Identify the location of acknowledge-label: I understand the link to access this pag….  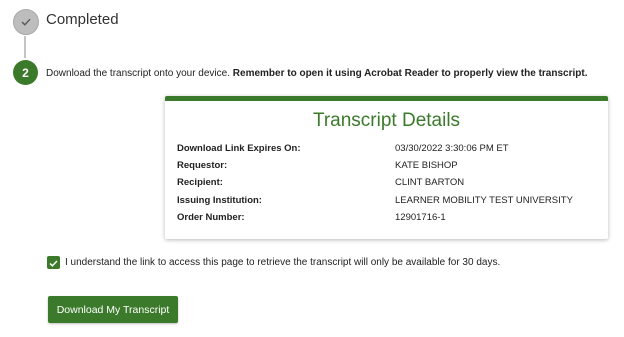
(283, 262).